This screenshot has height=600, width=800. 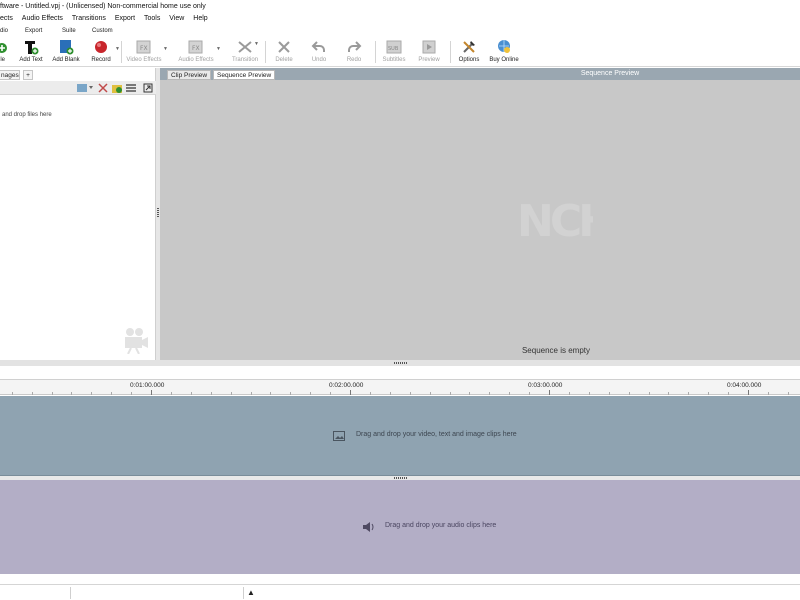 What do you see at coordinates (504, 46) in the screenshot?
I see `buy-online-icon` at bounding box center [504, 46].